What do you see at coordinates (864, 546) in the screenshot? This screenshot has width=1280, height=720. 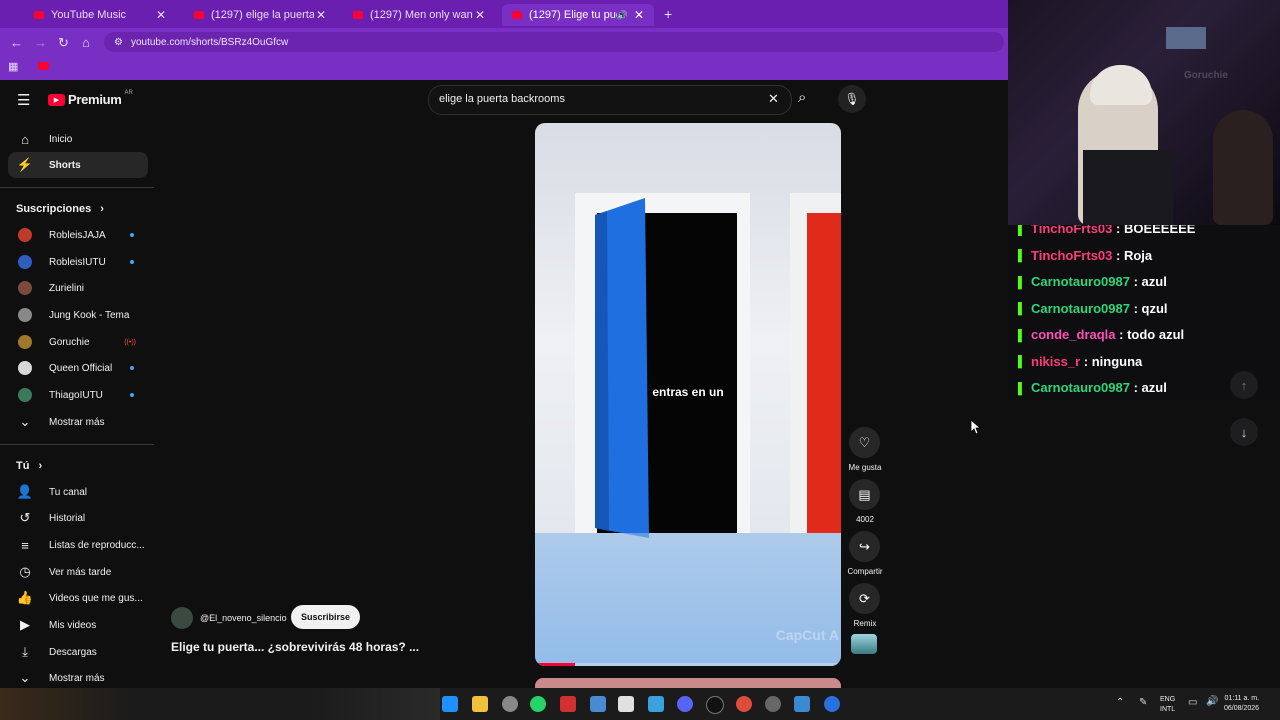 I see `share-button: ↪` at bounding box center [864, 546].